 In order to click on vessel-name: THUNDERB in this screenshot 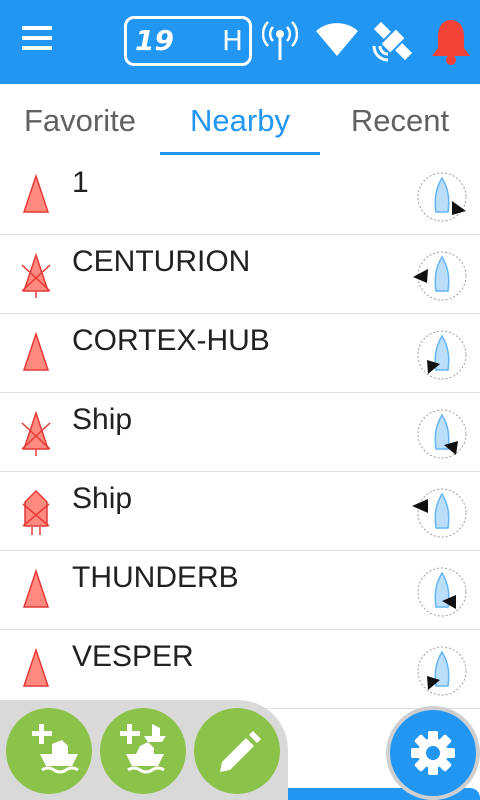, I will do `click(155, 577)`.